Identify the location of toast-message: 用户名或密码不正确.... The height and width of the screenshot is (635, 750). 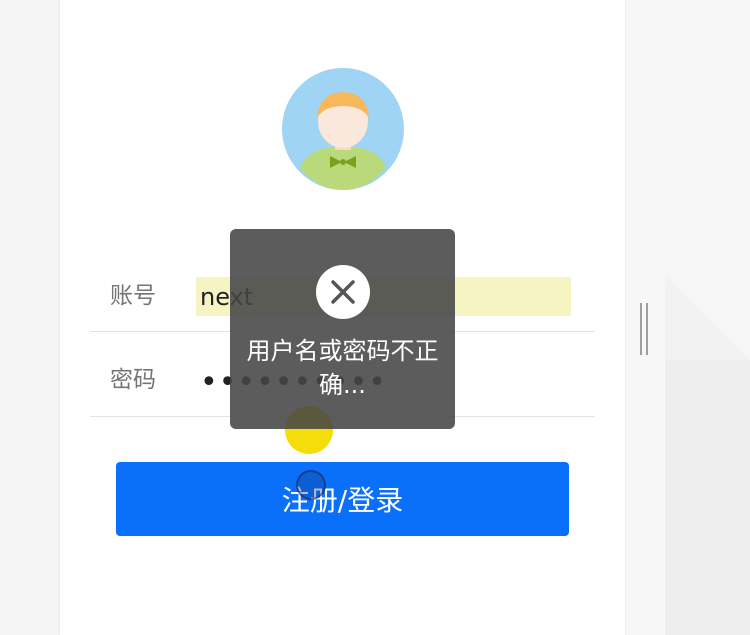
(342, 368).